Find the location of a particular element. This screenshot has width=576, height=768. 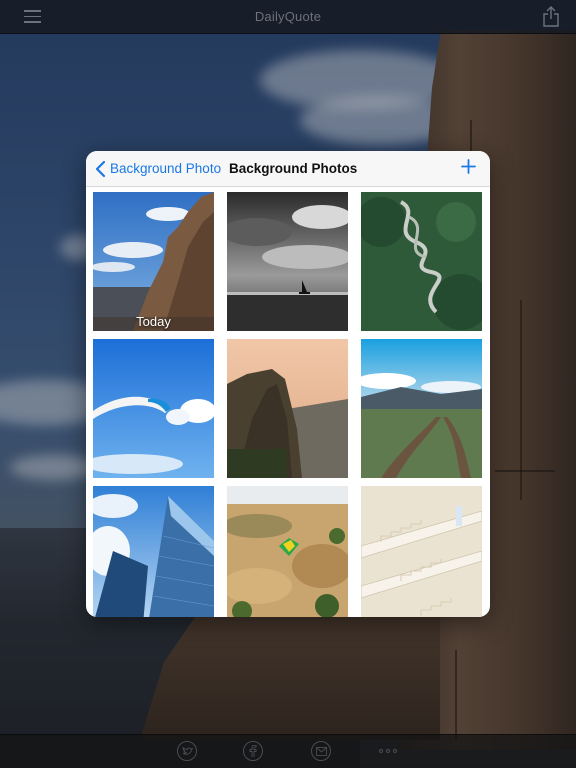

chevron-left-icon is located at coordinates (100, 168).